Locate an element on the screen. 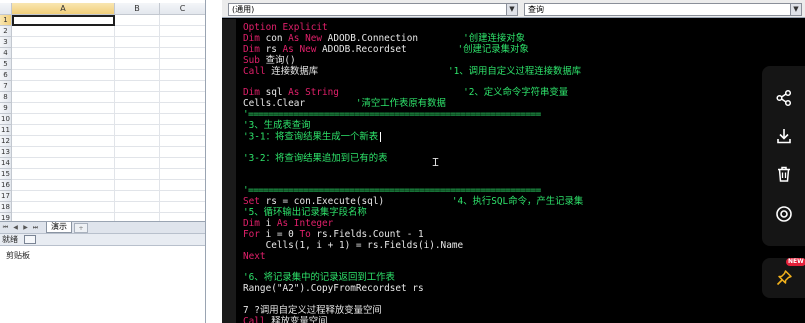 The image size is (805, 323). code-line: '3-2：将查询结果追加到已有的表 is located at coordinates (413, 159).